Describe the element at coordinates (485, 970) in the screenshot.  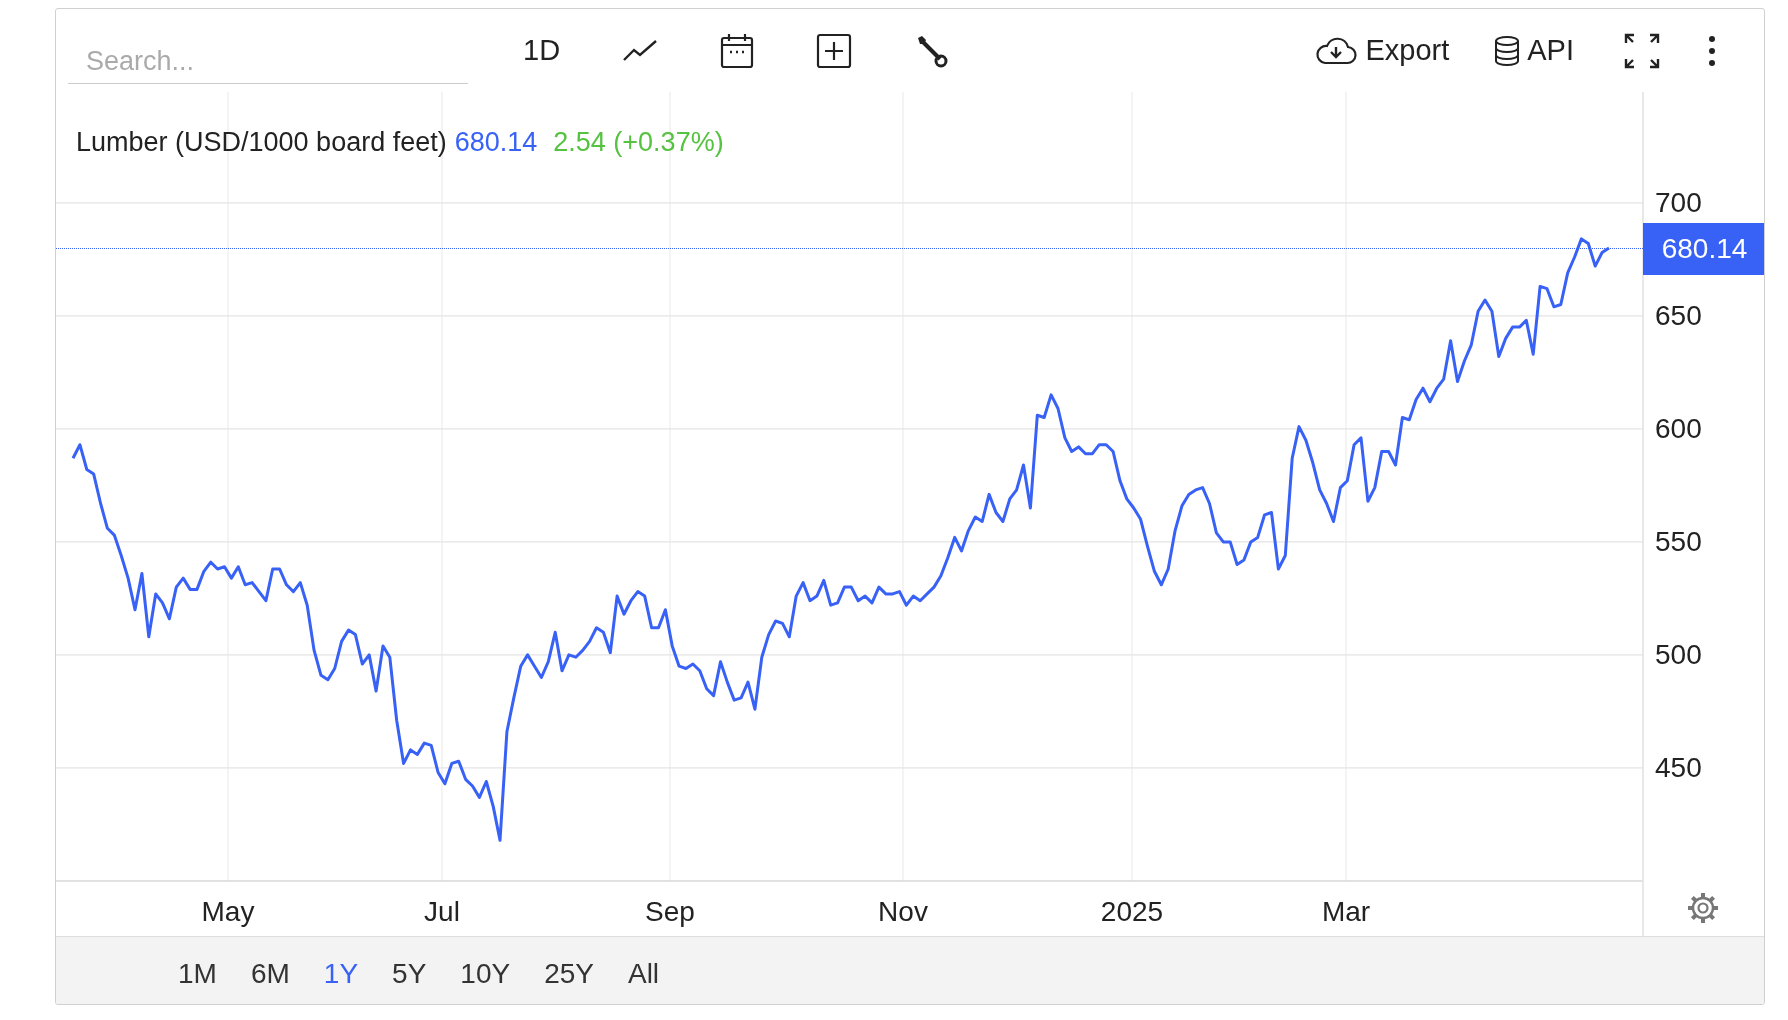
I see `range-tab: 10Y` at that location.